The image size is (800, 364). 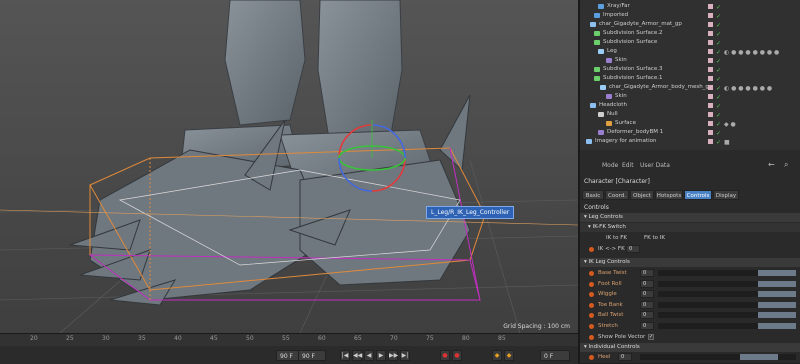 What do you see at coordinates (690, 227) in the screenshot?
I see `ikfk-switch-group: ▾ IK-FK Switch` at bounding box center [690, 227].